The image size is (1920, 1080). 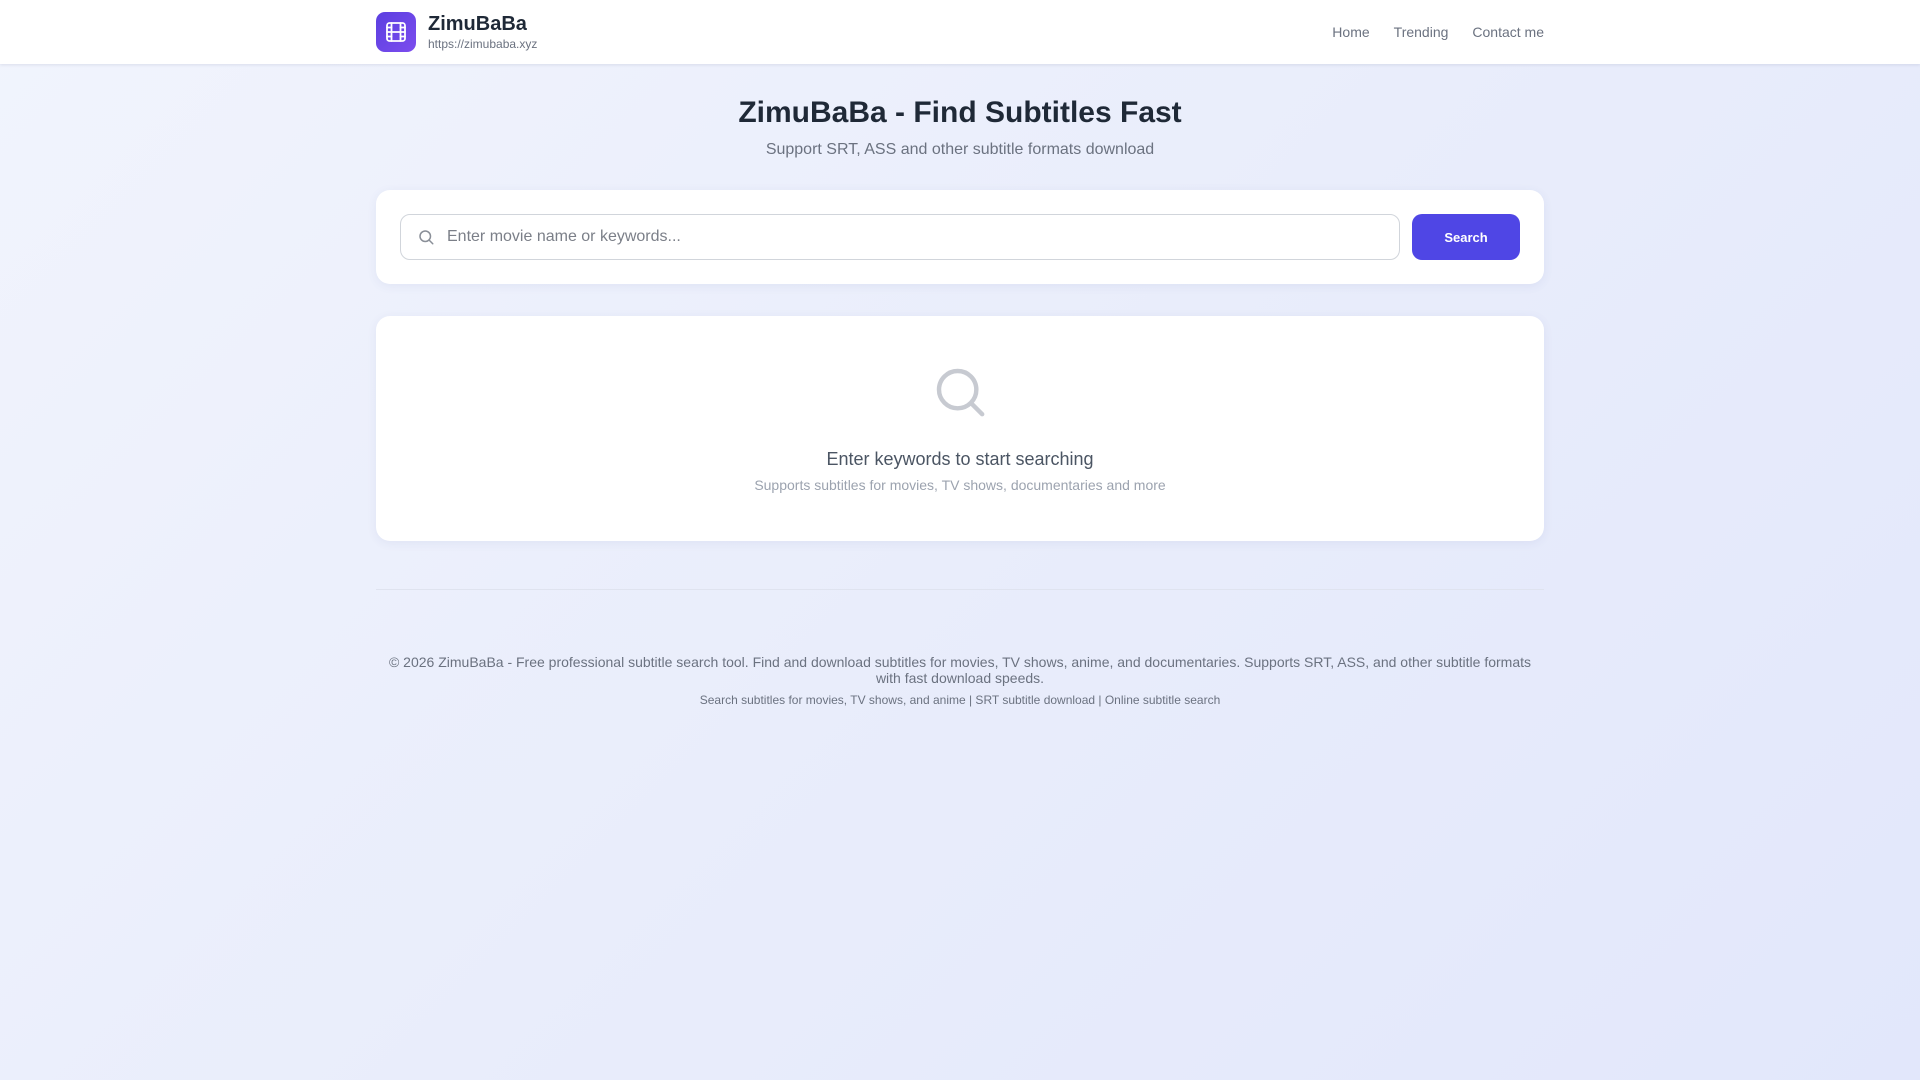 What do you see at coordinates (396, 32) in the screenshot?
I see `film-icon` at bounding box center [396, 32].